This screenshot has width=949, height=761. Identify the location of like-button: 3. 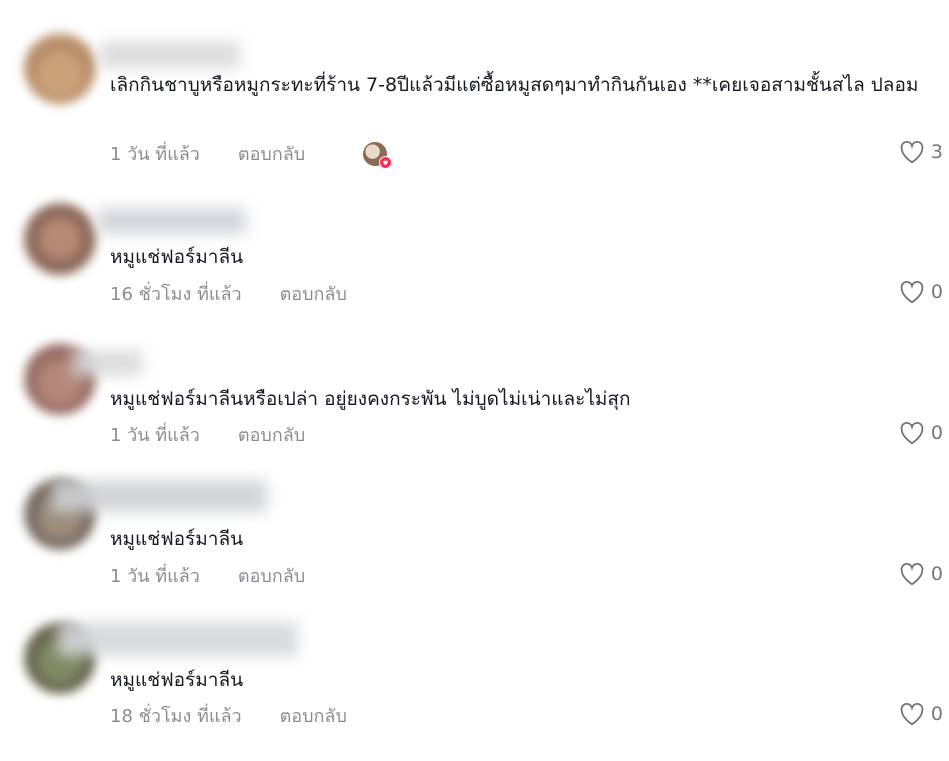
(921, 152).